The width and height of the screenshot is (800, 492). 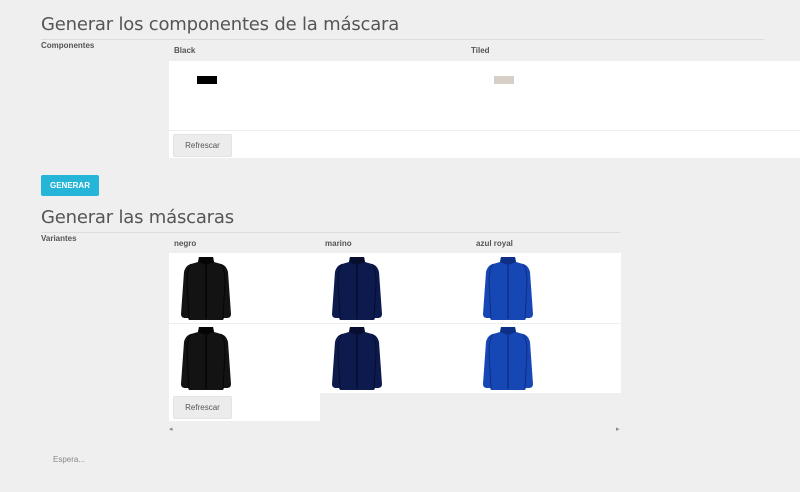 What do you see at coordinates (70, 185) in the screenshot?
I see `generate-button: GENERAR` at bounding box center [70, 185].